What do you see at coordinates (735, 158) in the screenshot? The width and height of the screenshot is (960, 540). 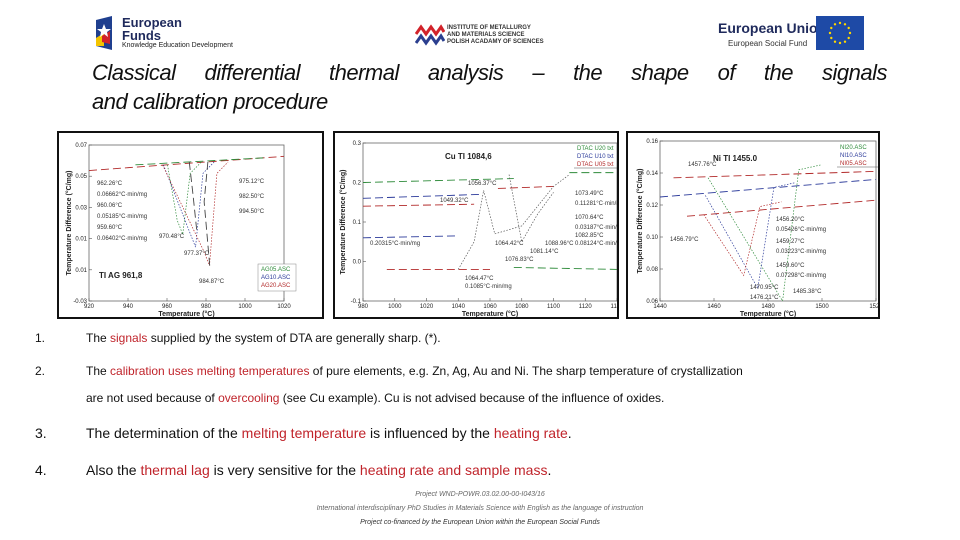 I see `chart-title: Ni TI 1455.0` at bounding box center [735, 158].